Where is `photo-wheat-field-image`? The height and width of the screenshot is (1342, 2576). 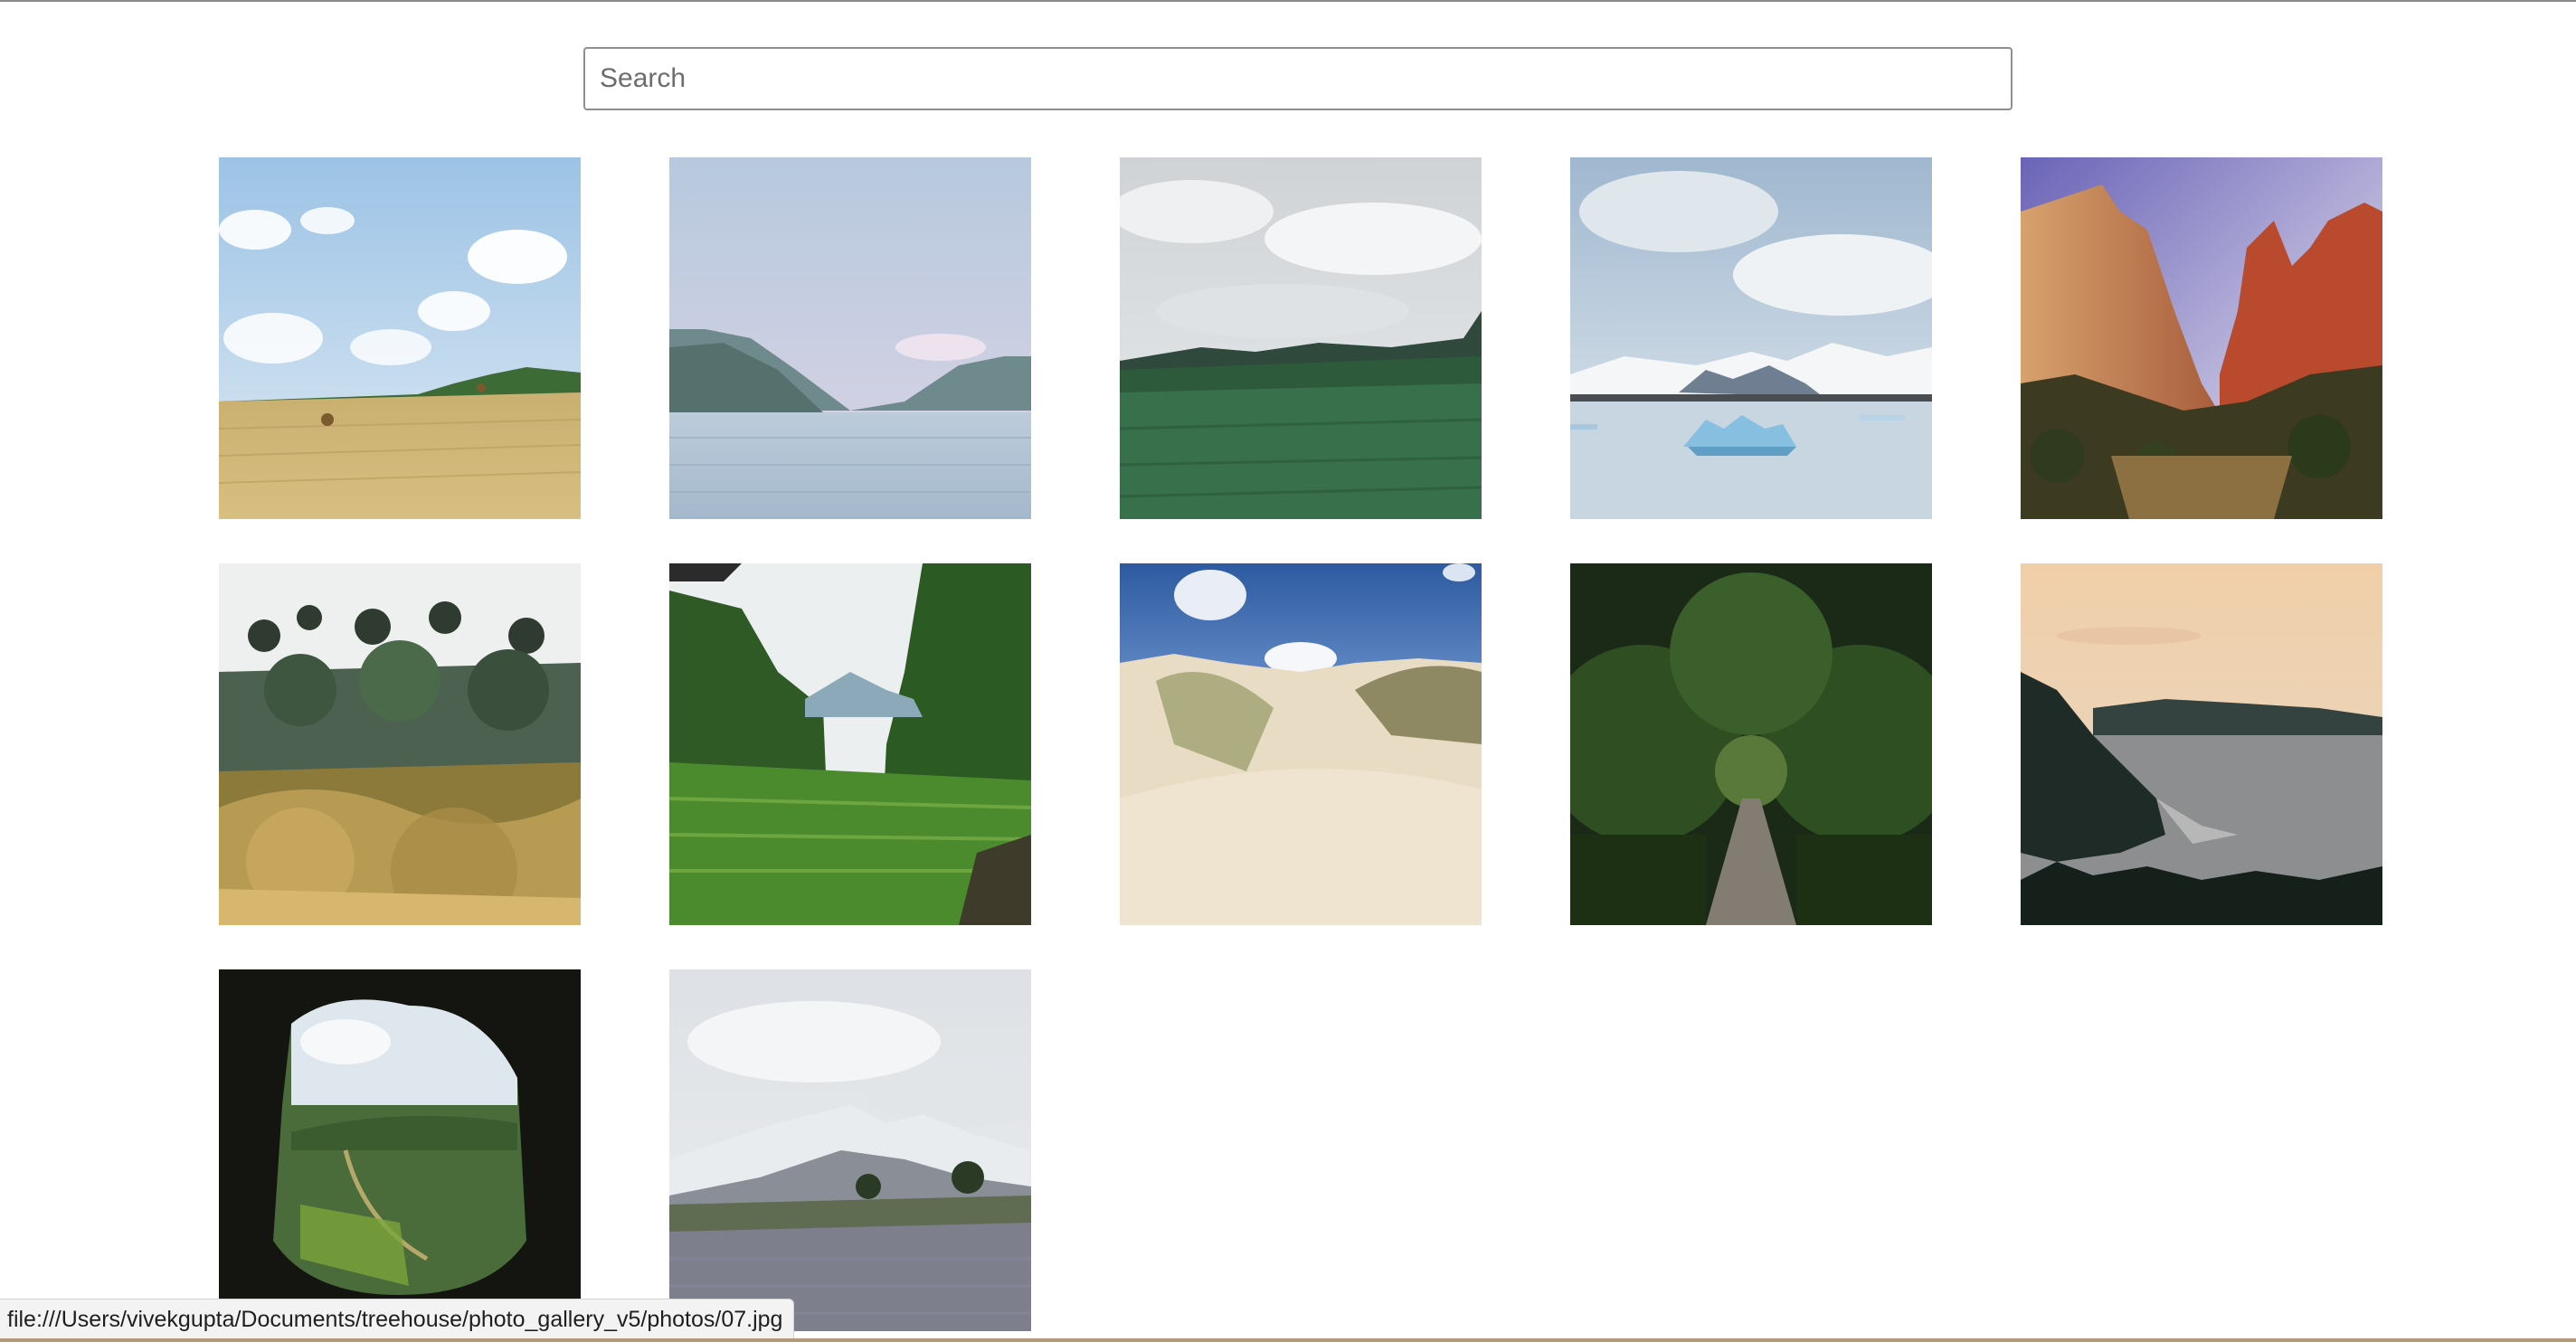 photo-wheat-field-image is located at coordinates (400, 338).